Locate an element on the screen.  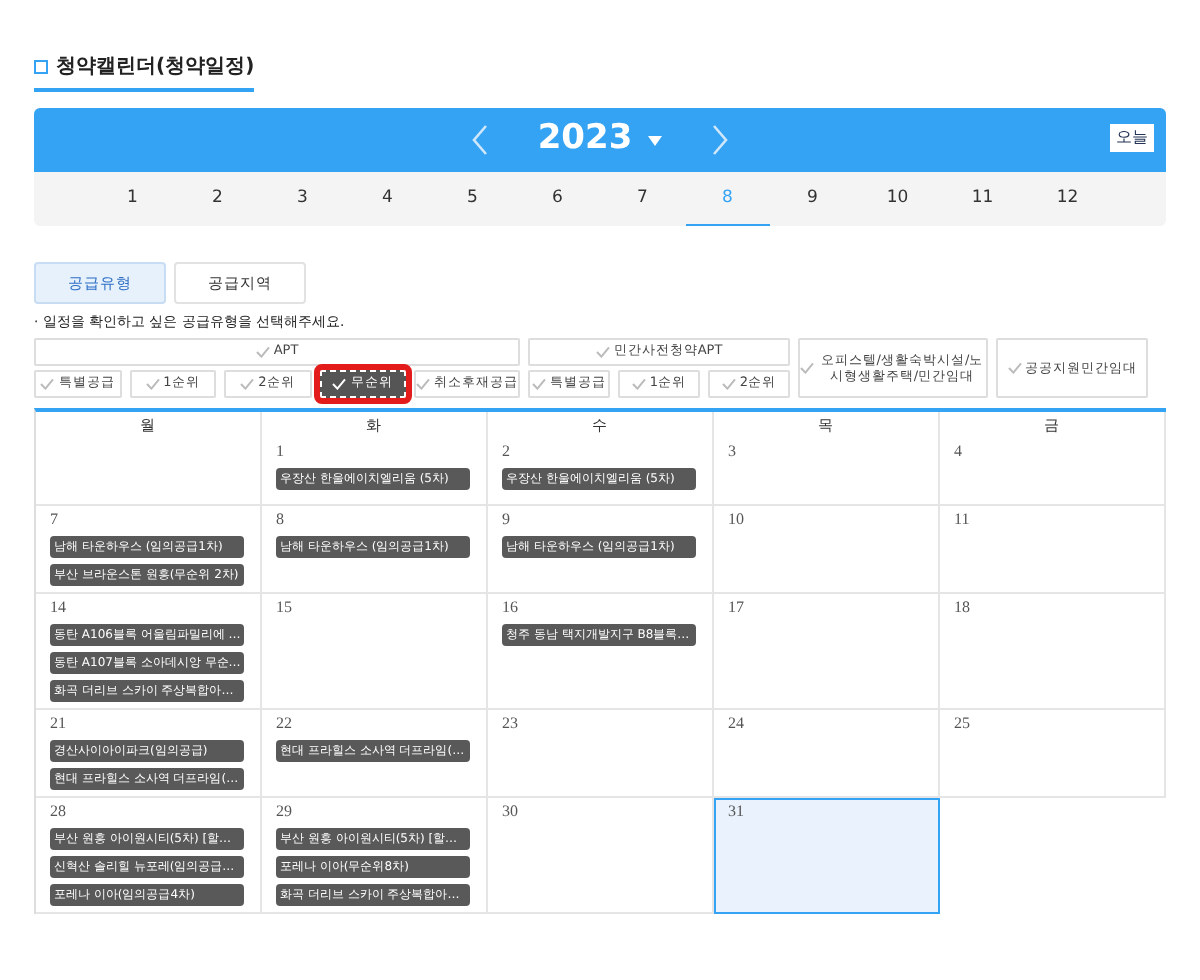
day-cell: 23 is located at coordinates (601, 754).